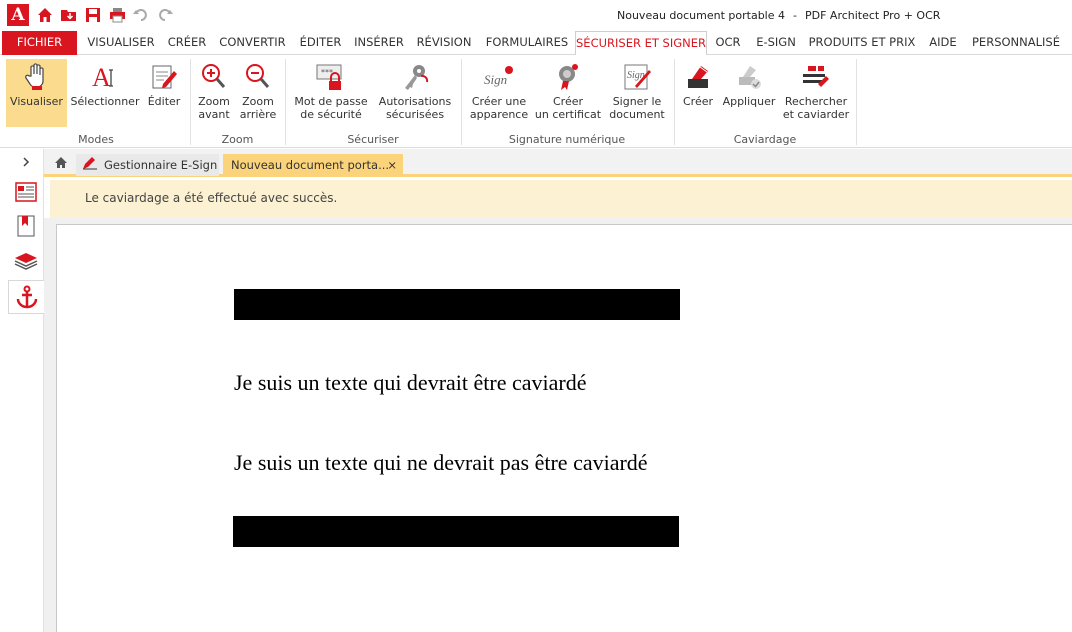 The width and height of the screenshot is (1072, 632). Describe the element at coordinates (415, 77) in the screenshot. I see `key-icon` at that location.